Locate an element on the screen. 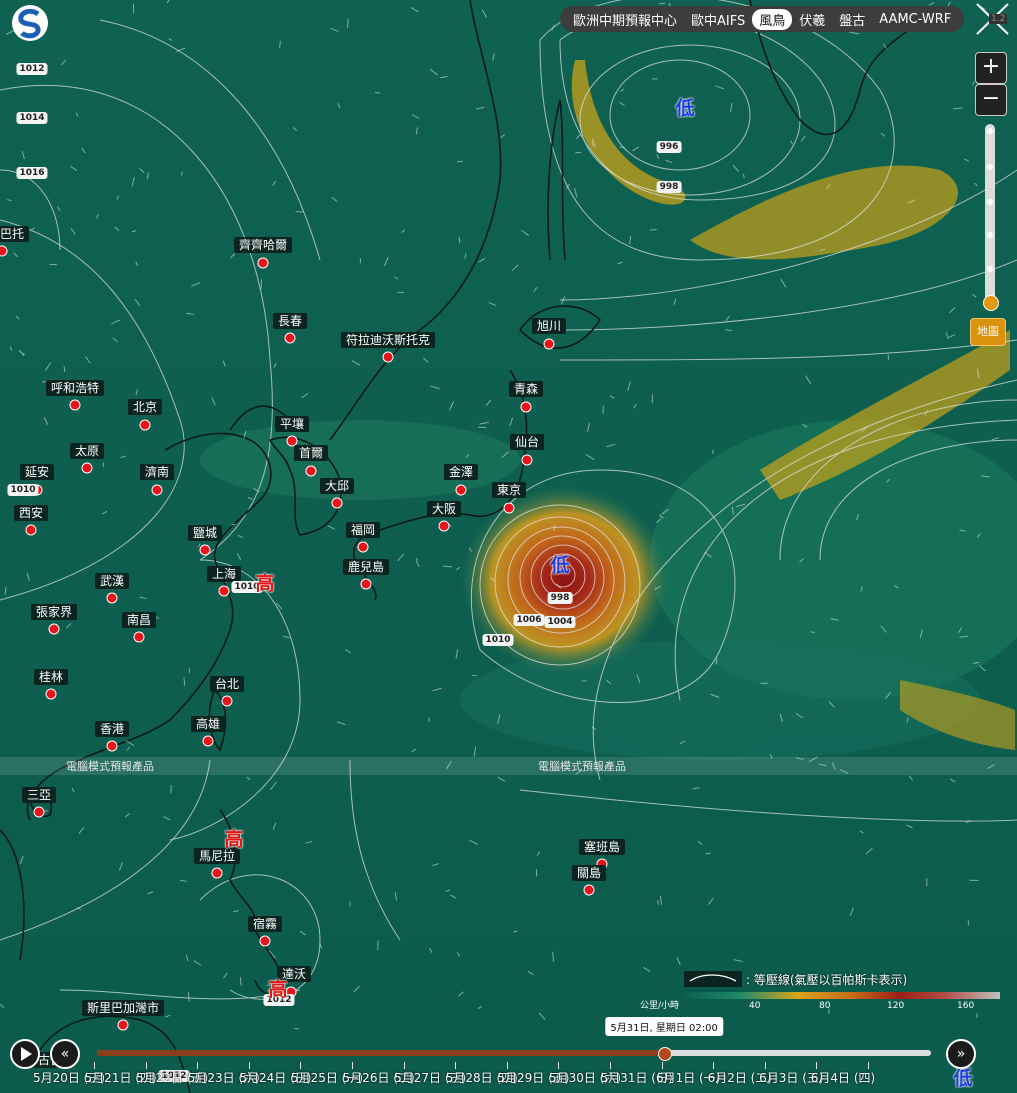 This screenshot has height=1093, width=1017. timeline-handle is located at coordinates (665, 1054).